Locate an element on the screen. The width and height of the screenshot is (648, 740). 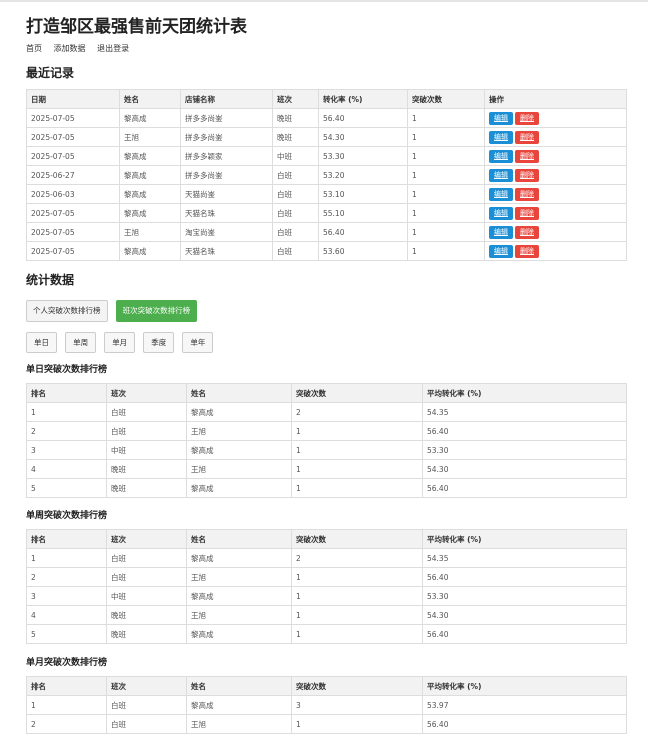
top-nav: 首页 添加数据 退出登录 is located at coordinates (82, 48).